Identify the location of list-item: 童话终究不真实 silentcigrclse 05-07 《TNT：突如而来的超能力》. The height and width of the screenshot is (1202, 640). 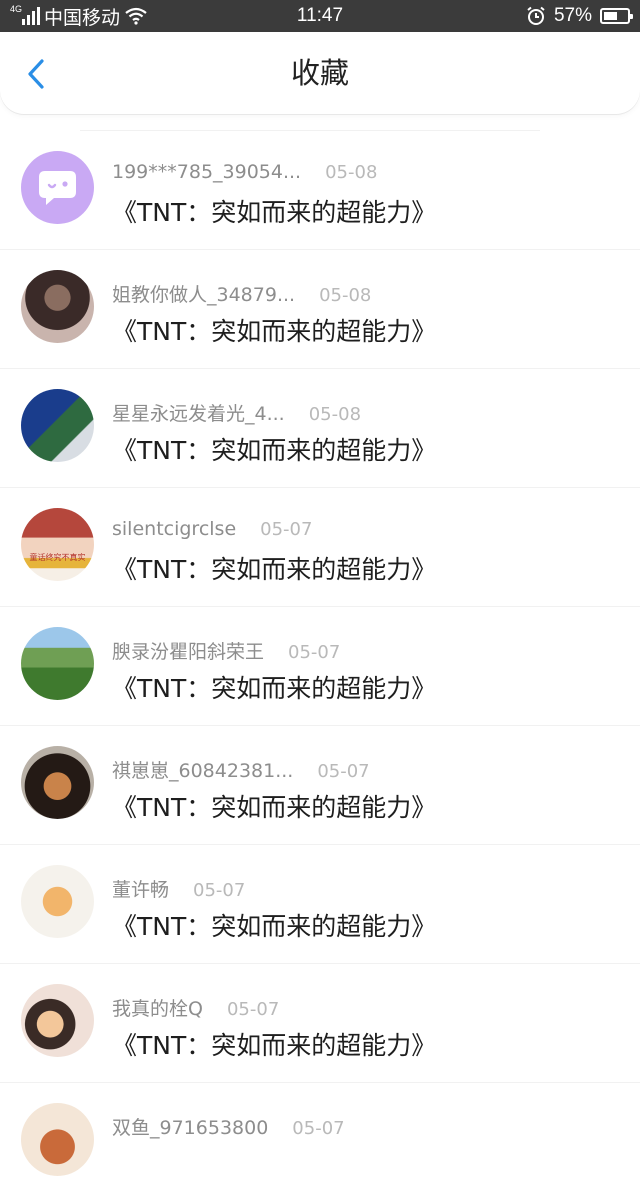
(320, 547).